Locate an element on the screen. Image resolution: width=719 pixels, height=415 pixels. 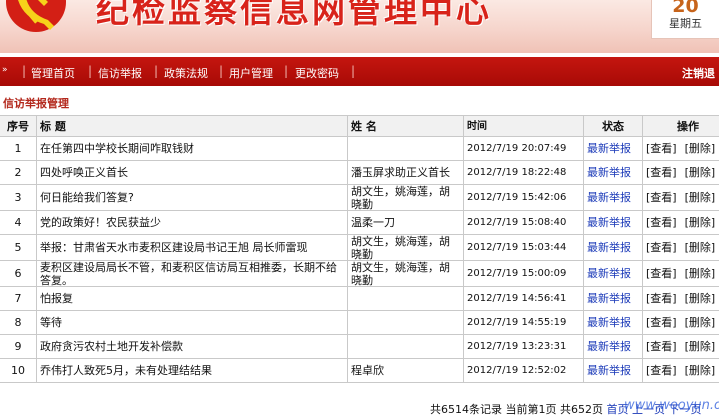
row-title: 怕报复 is located at coordinates (192, 298).